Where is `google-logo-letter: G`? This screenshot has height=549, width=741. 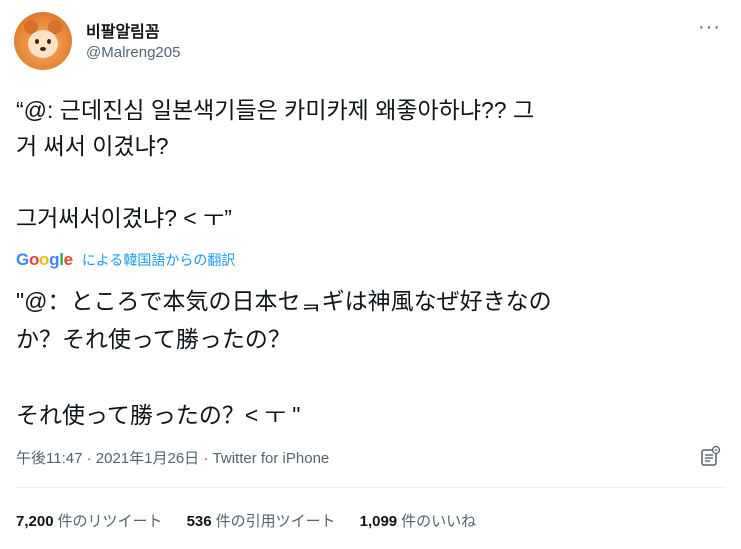
google-logo-letter: G is located at coordinates (22, 259).